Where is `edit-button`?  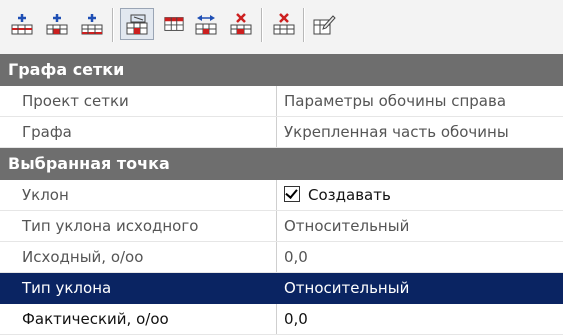
edit-button is located at coordinates (324, 24).